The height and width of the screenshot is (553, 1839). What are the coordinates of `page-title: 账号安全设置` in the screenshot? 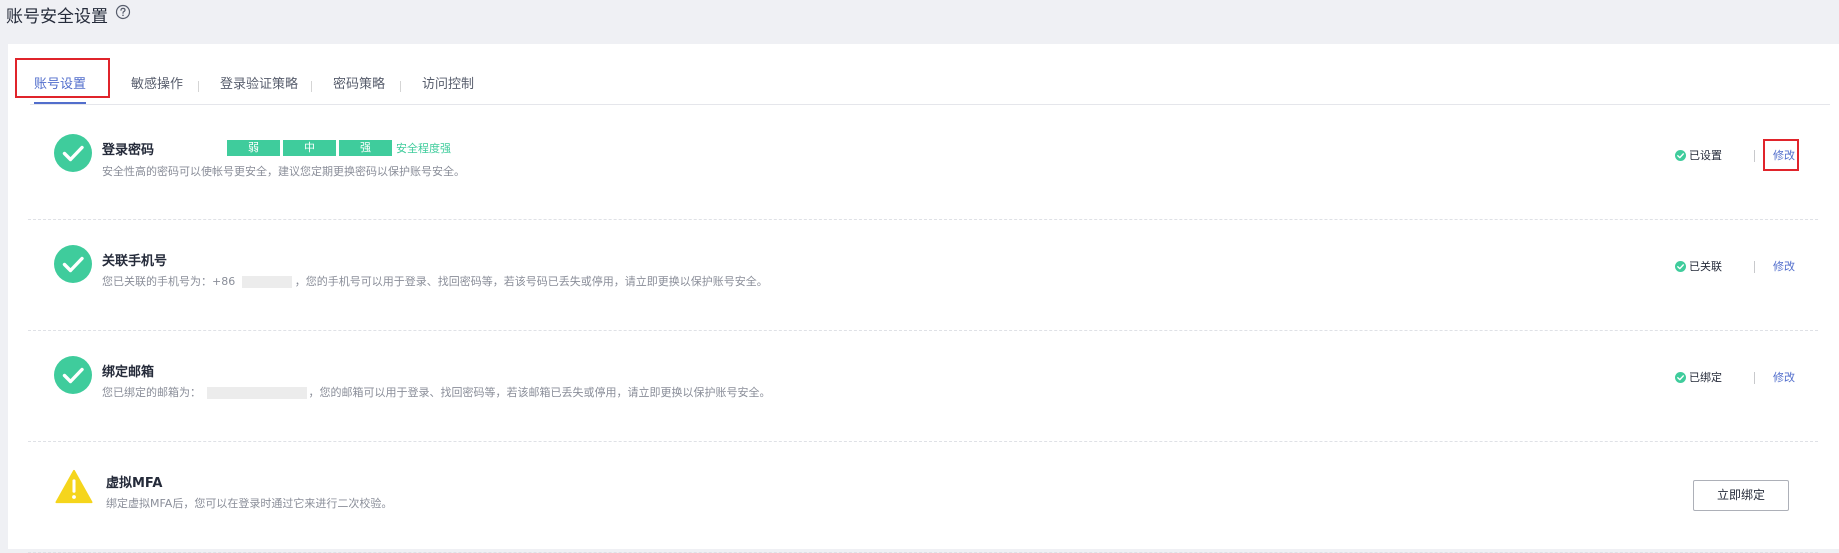 It's located at (57, 17).